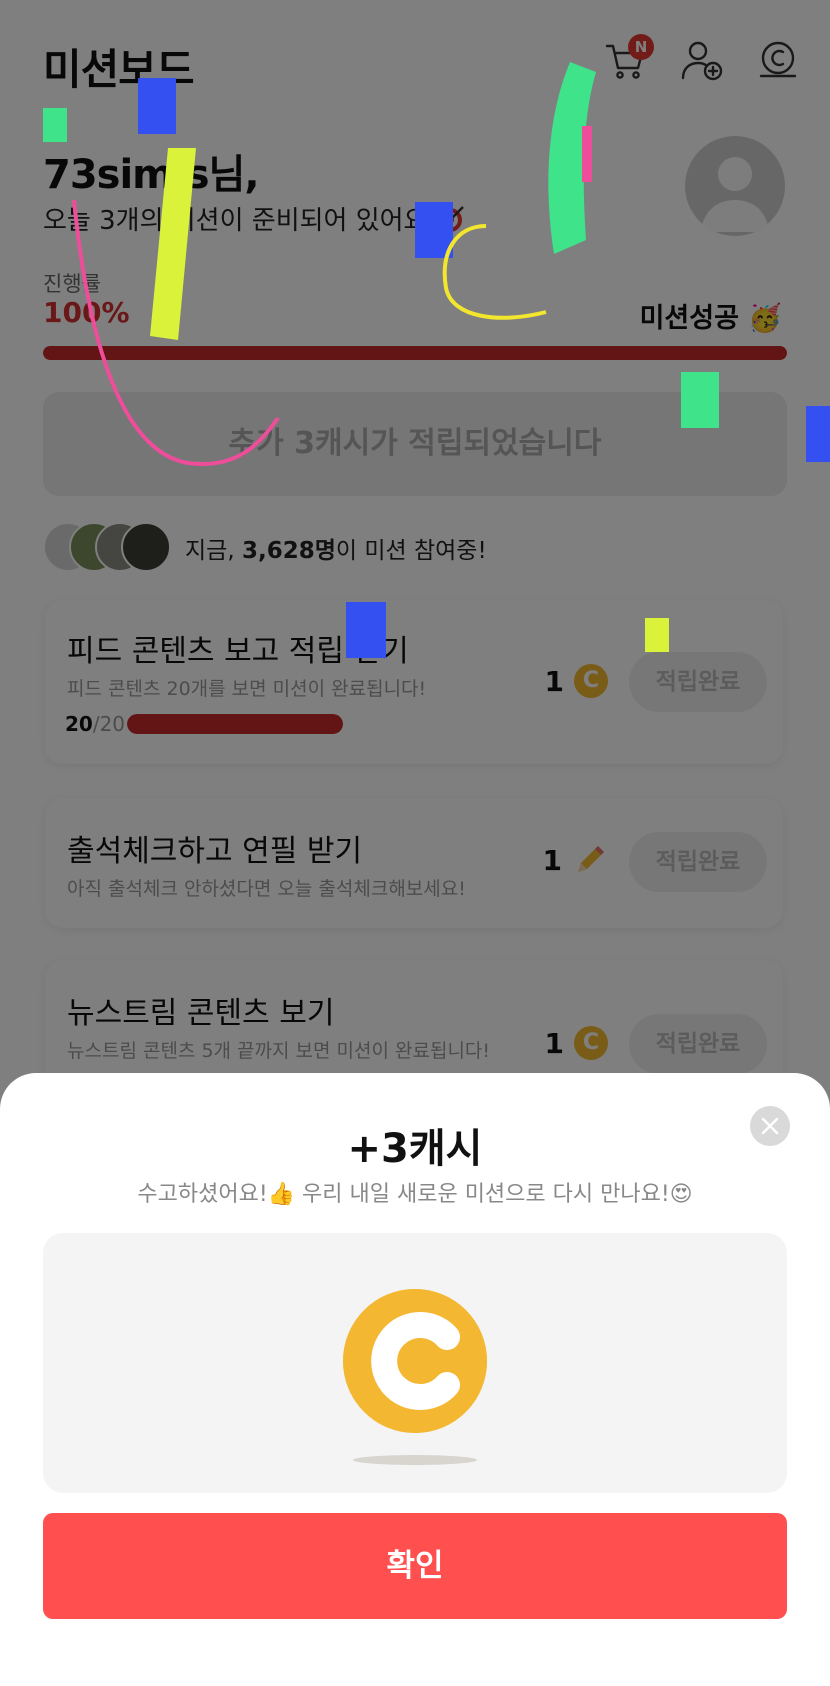  What do you see at coordinates (415, 1460) in the screenshot?
I see `coin-shadow` at bounding box center [415, 1460].